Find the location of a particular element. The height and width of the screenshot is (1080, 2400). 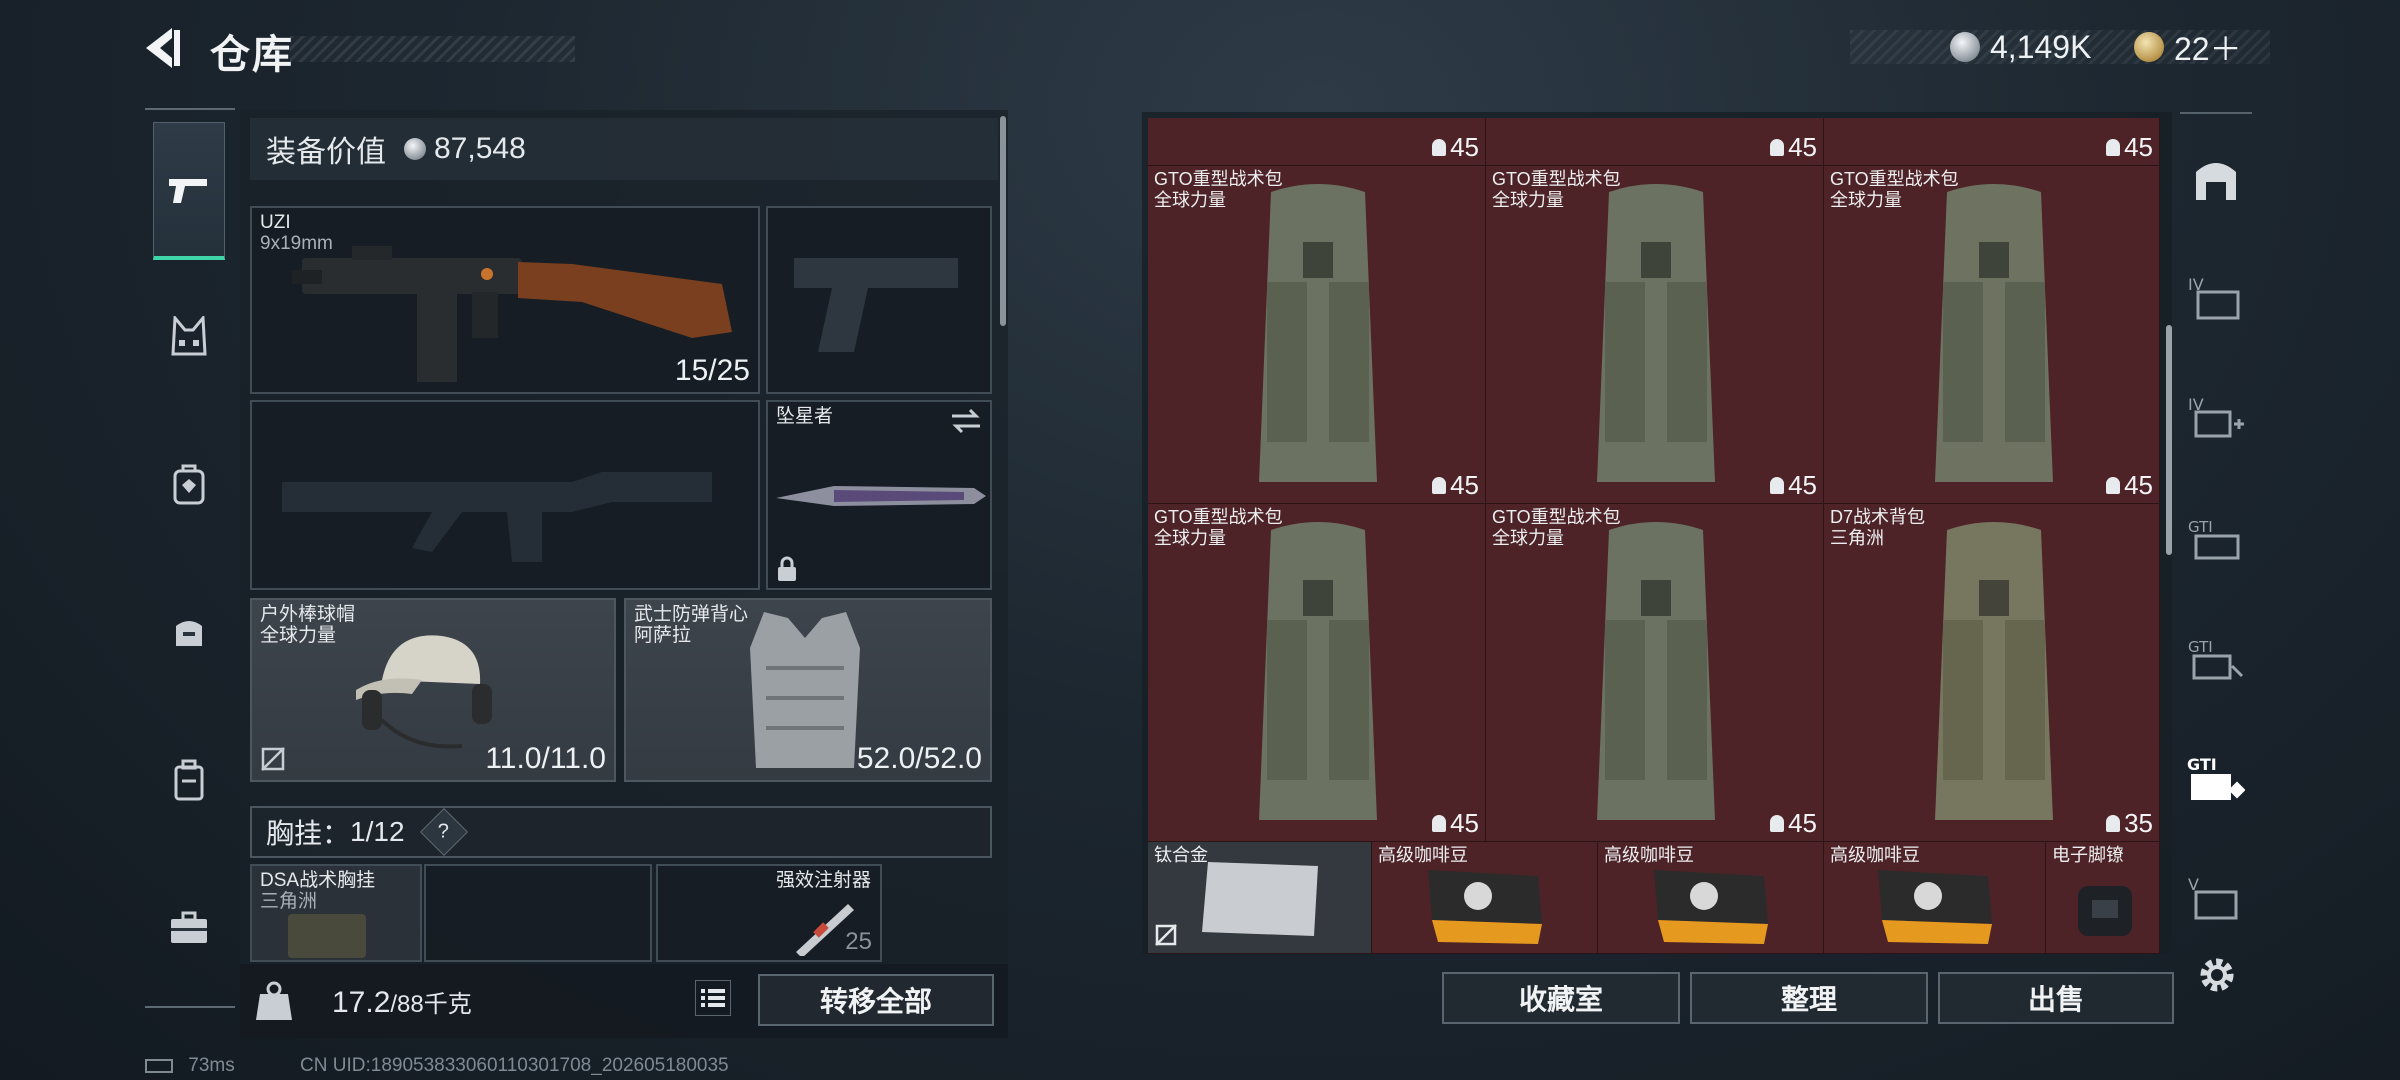

gti-storage-2-icon: GTI is located at coordinates (2216, 659).